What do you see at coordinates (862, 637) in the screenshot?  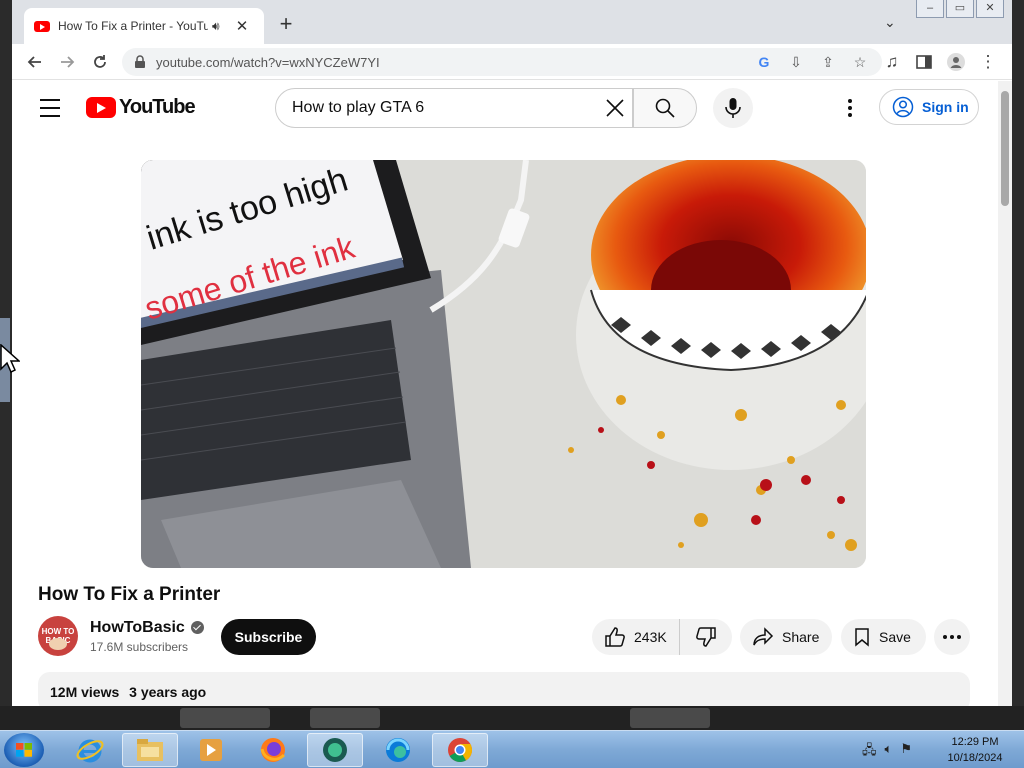 I see `bookmark-icon` at bounding box center [862, 637].